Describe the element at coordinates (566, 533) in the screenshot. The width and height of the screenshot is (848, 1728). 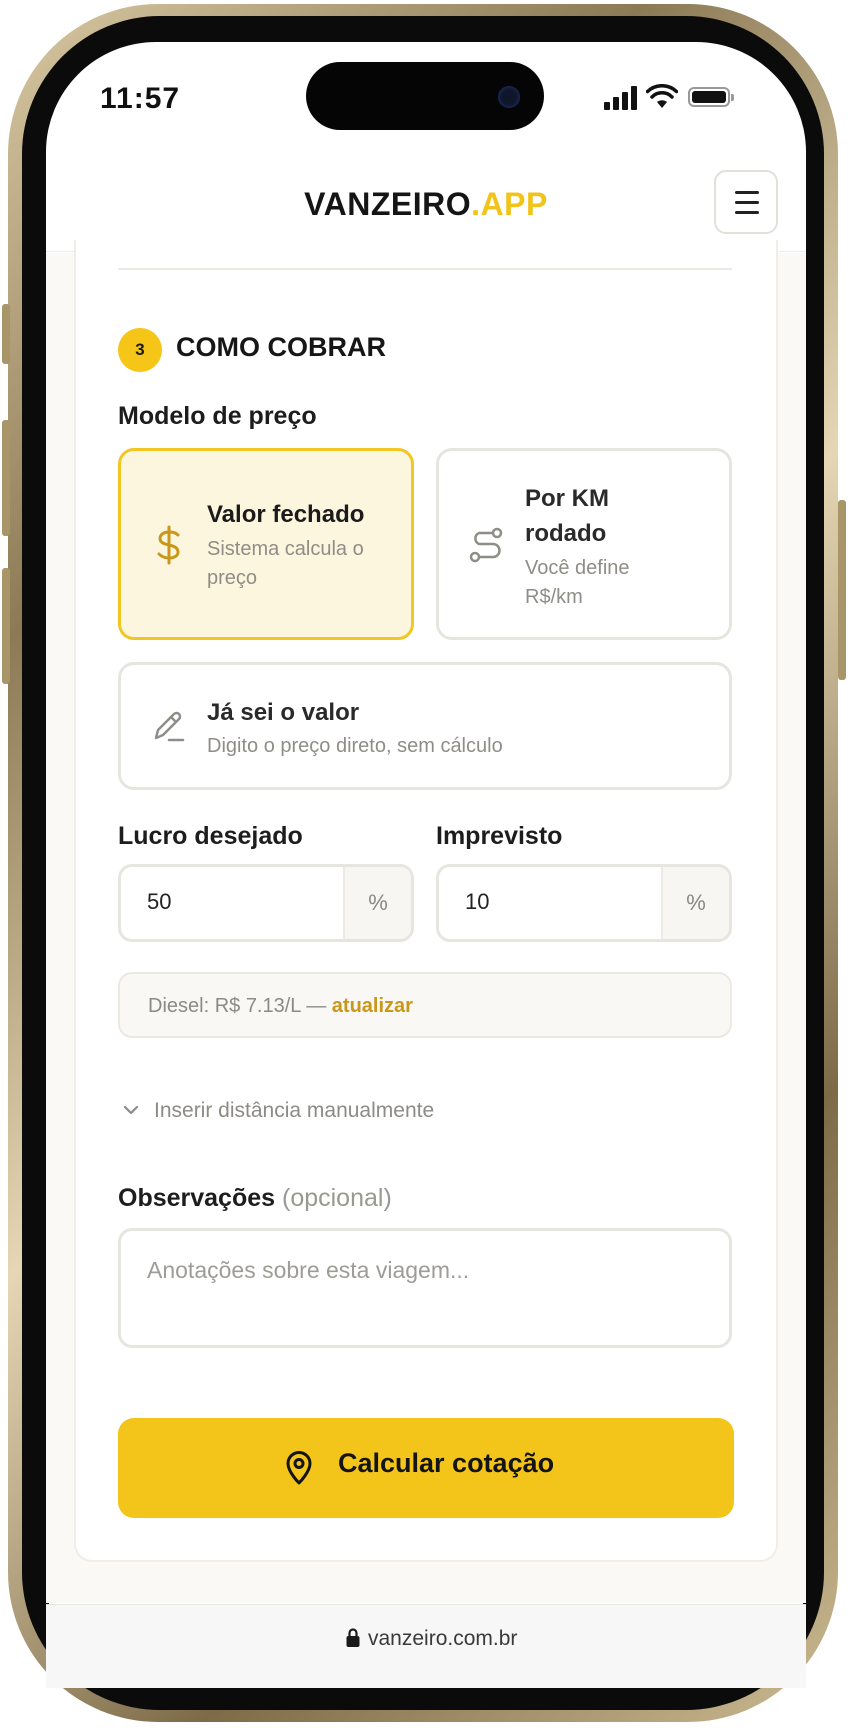
I see `option-title: rodado` at that location.